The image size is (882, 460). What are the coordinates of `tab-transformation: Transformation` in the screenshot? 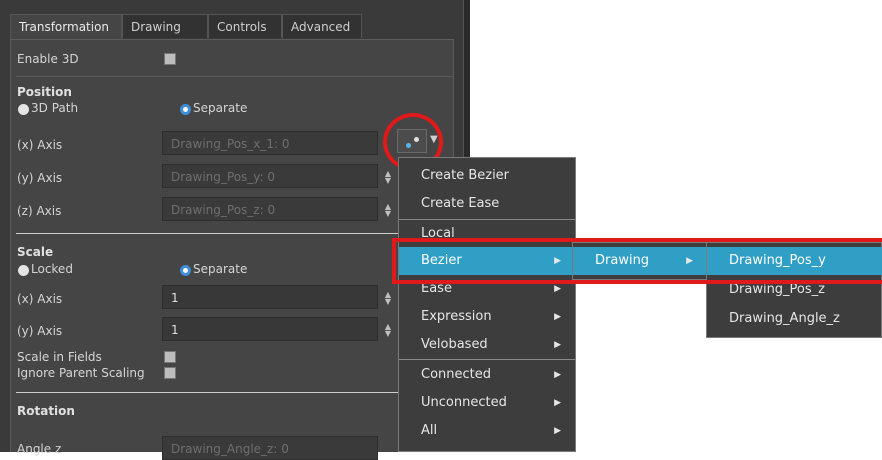 It's located at (66, 27).